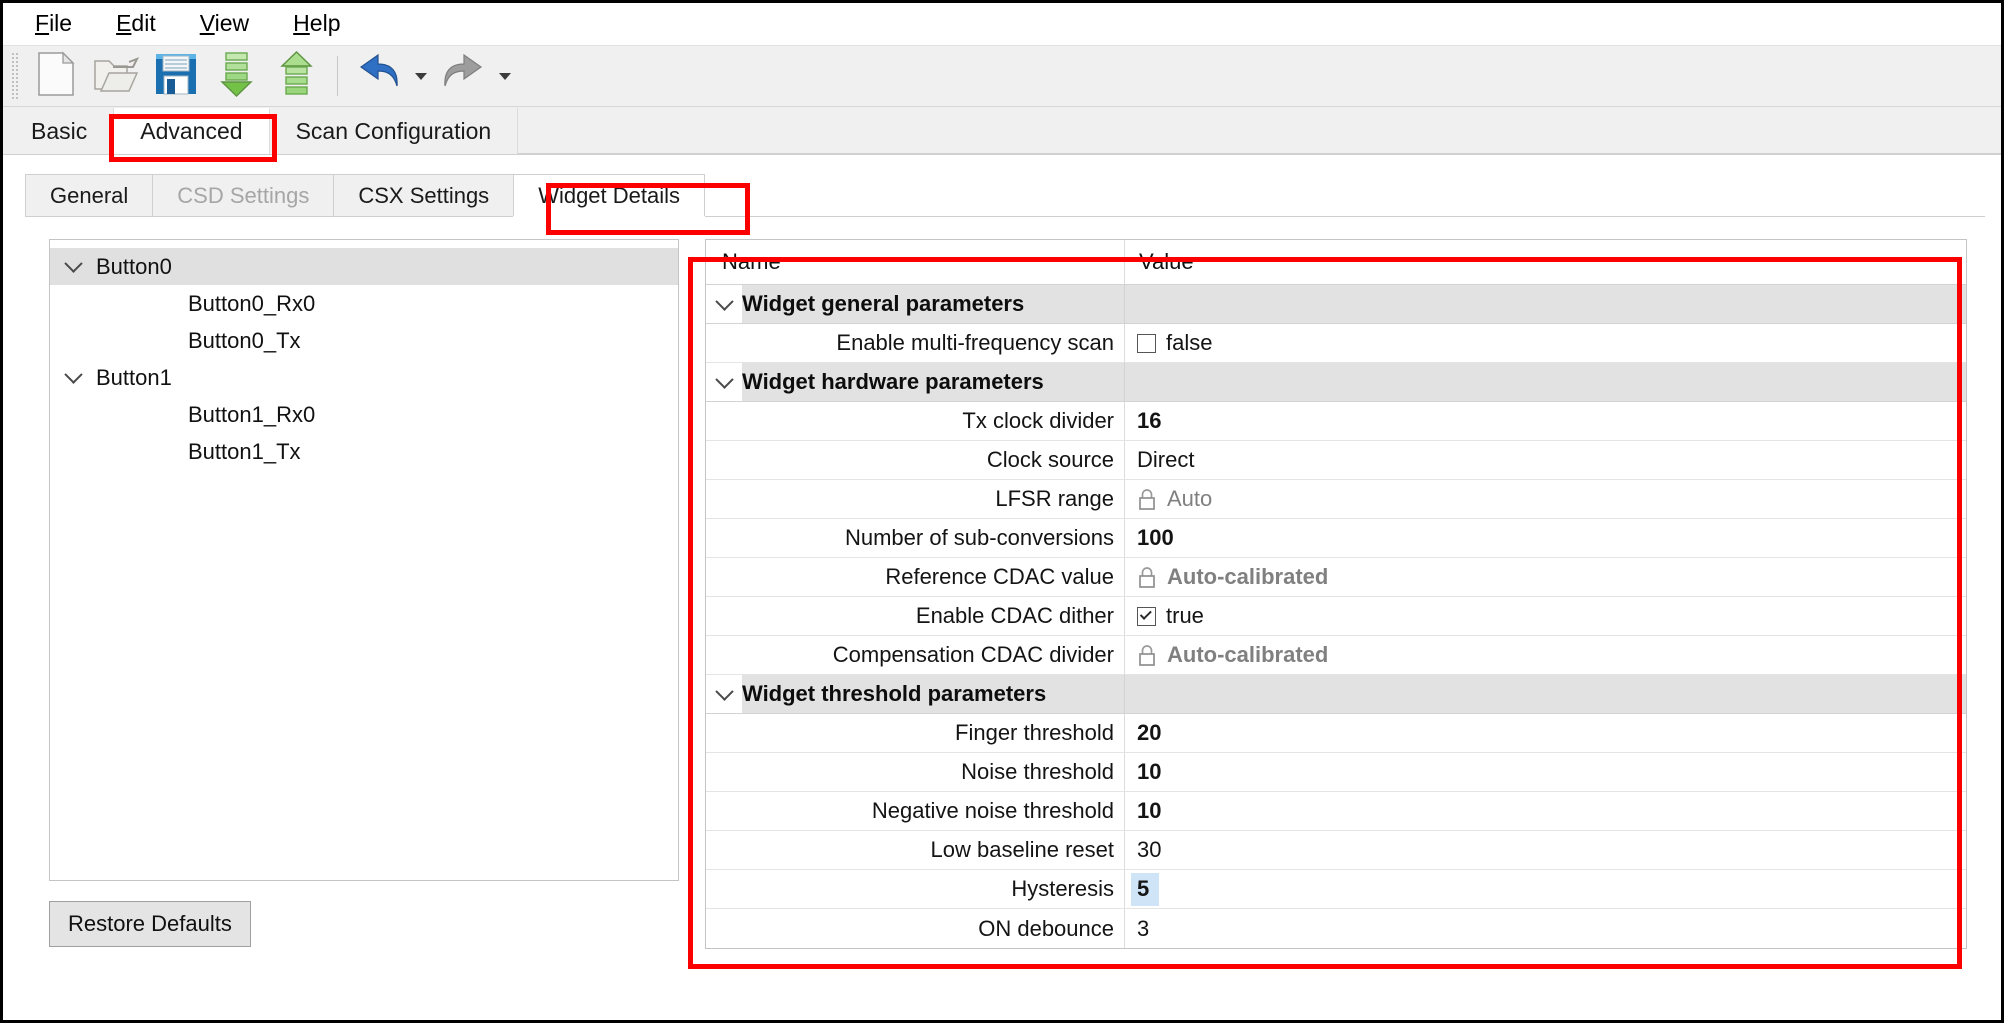 The height and width of the screenshot is (1023, 2004). I want to click on redo-button, so click(463, 76).